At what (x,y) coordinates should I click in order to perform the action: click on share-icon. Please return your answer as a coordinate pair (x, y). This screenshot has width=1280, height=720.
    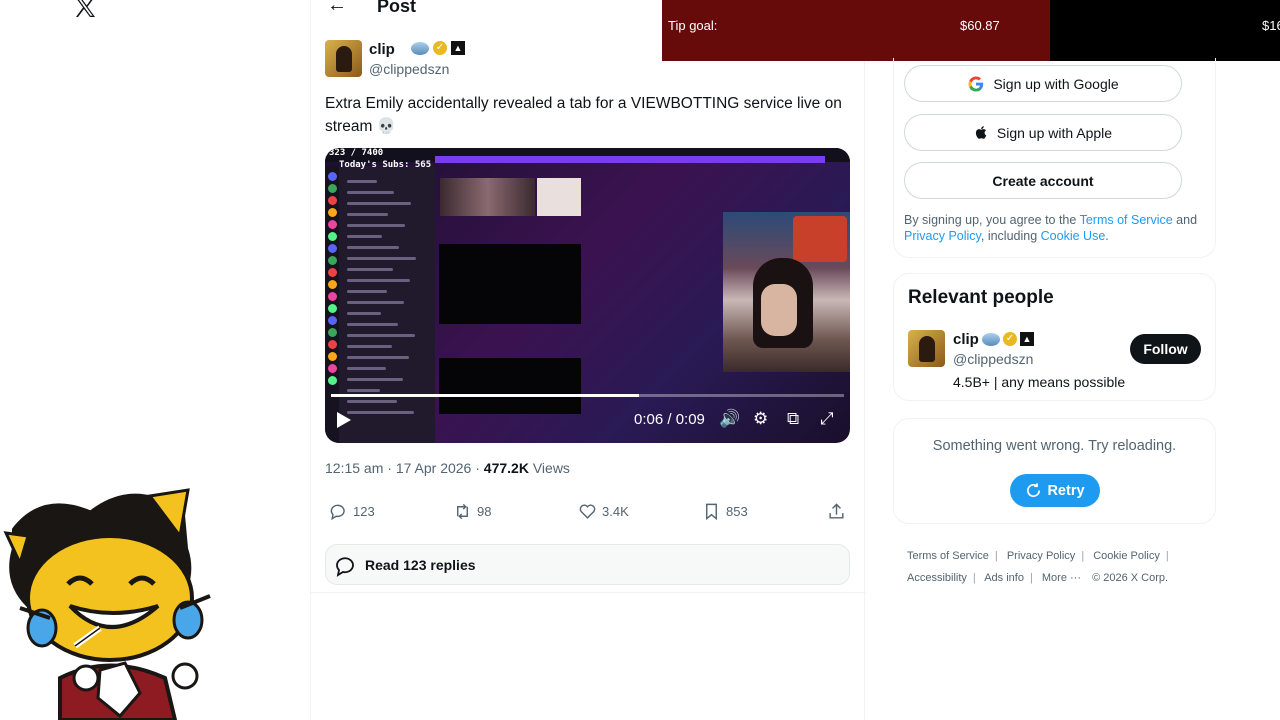
    Looking at the image, I should click on (836, 511).